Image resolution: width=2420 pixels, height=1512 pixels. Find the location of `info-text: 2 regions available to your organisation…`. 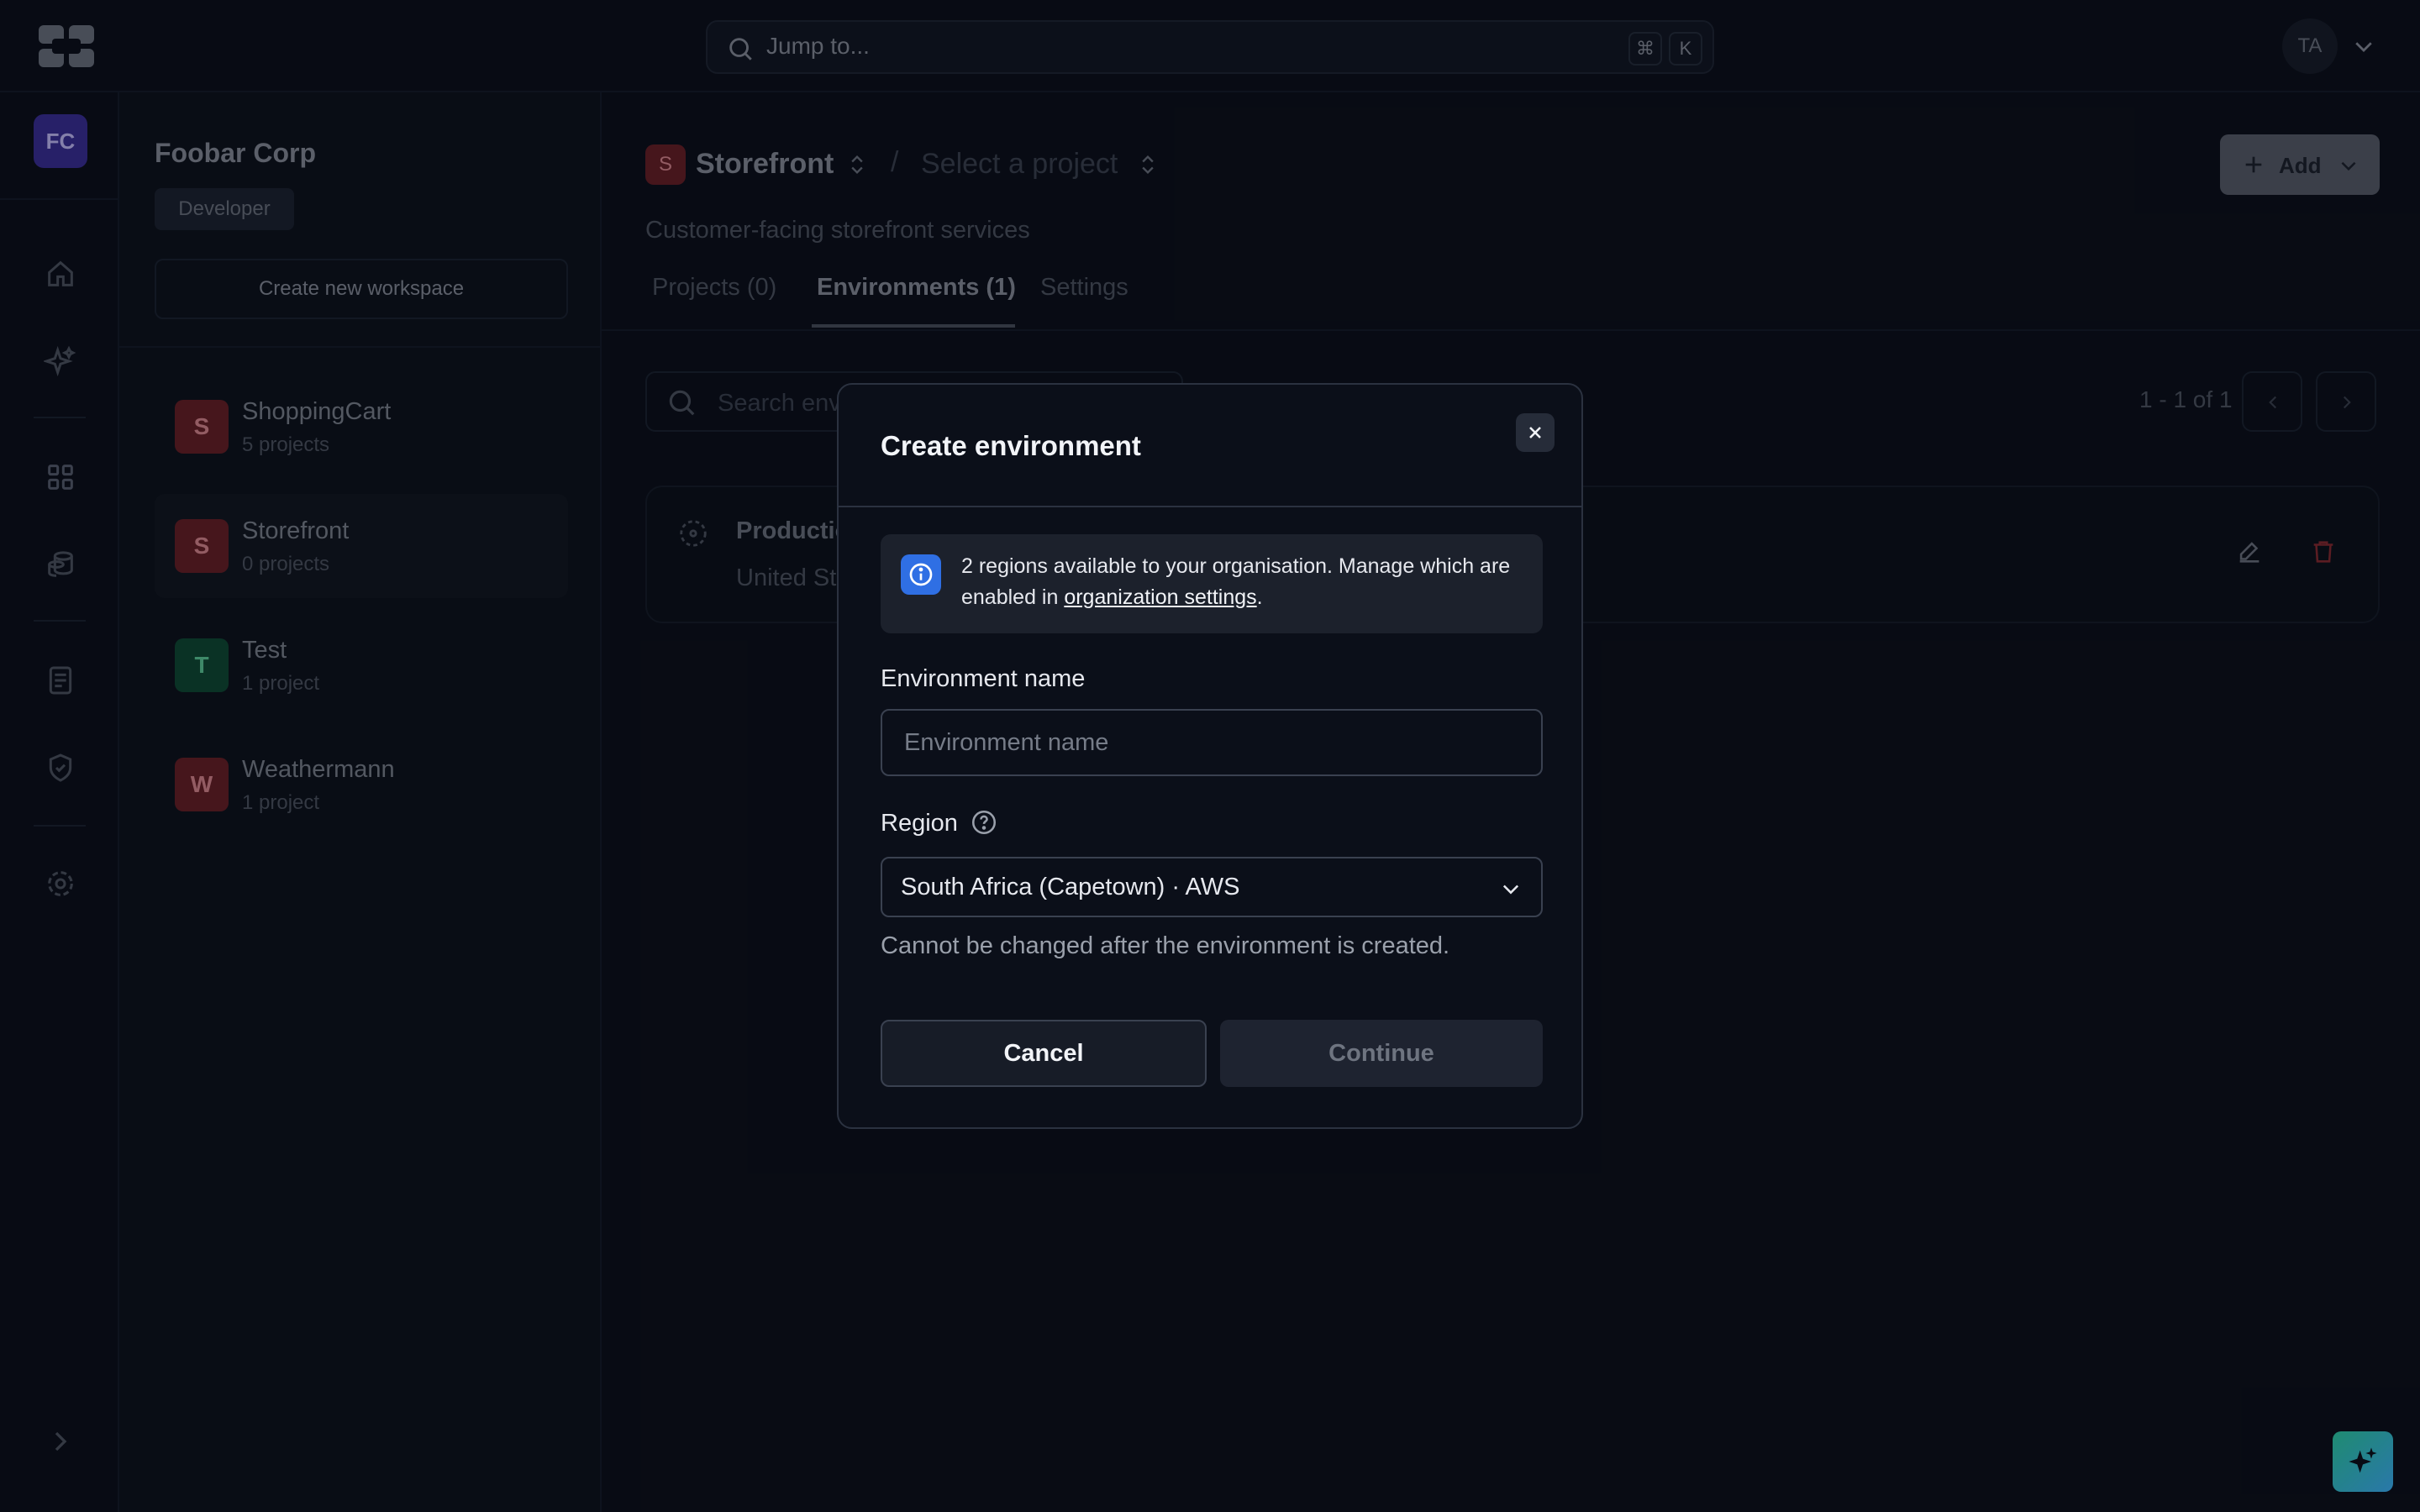

info-text: 2 regions available to your organisation… is located at coordinates (1242, 582).